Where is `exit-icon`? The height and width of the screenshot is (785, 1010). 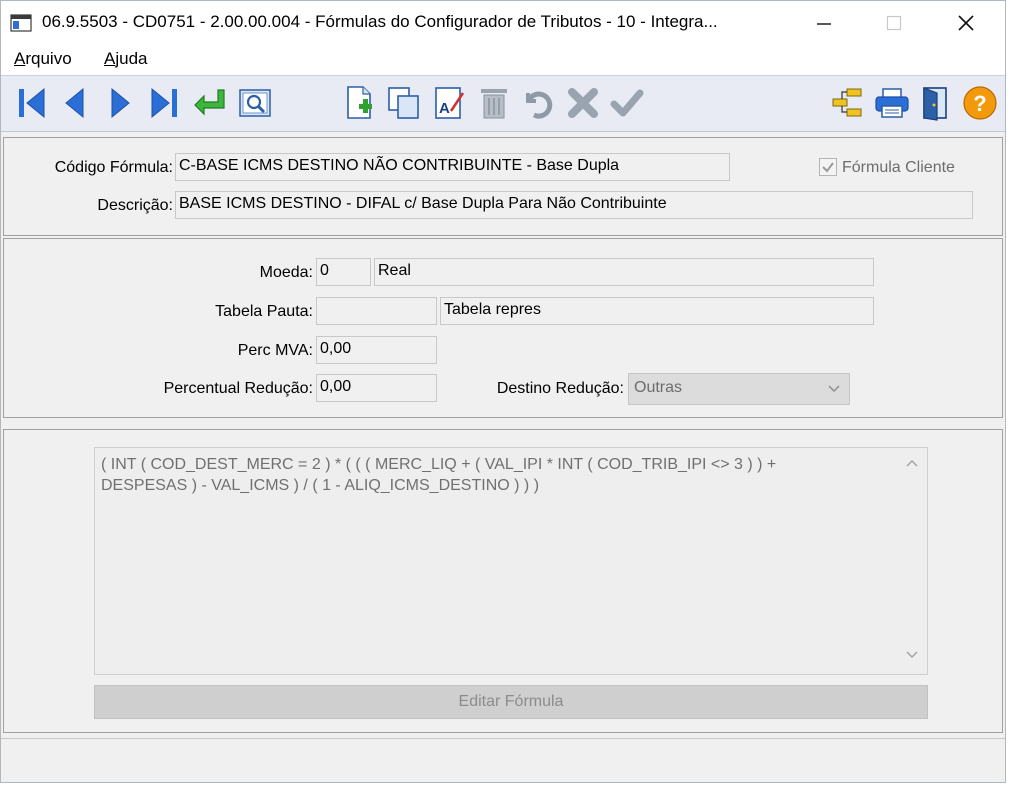
exit-icon is located at coordinates (936, 103).